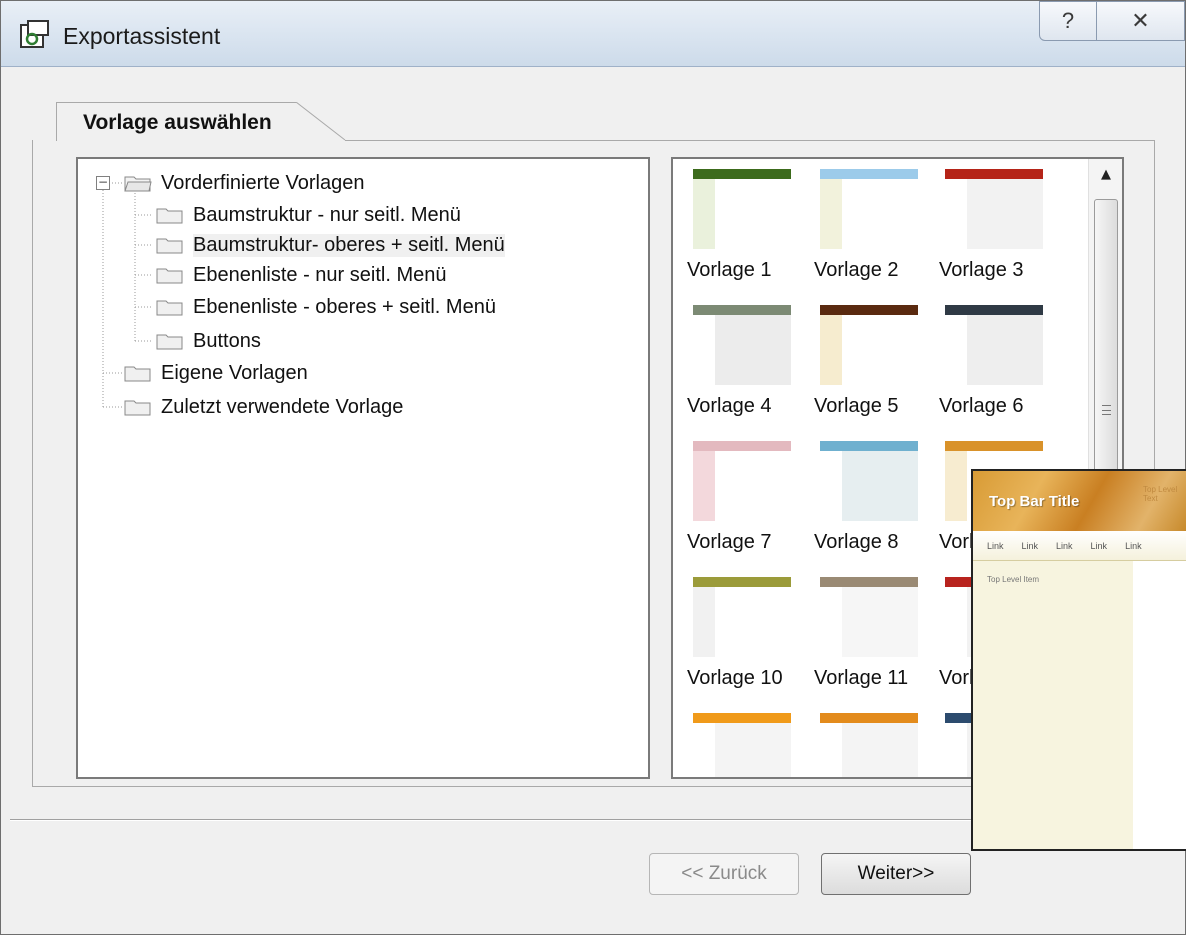 This screenshot has height=935, width=1186. Describe the element at coordinates (176, 121) in the screenshot. I see `tab-select-template: Vorlage auswählen` at that location.